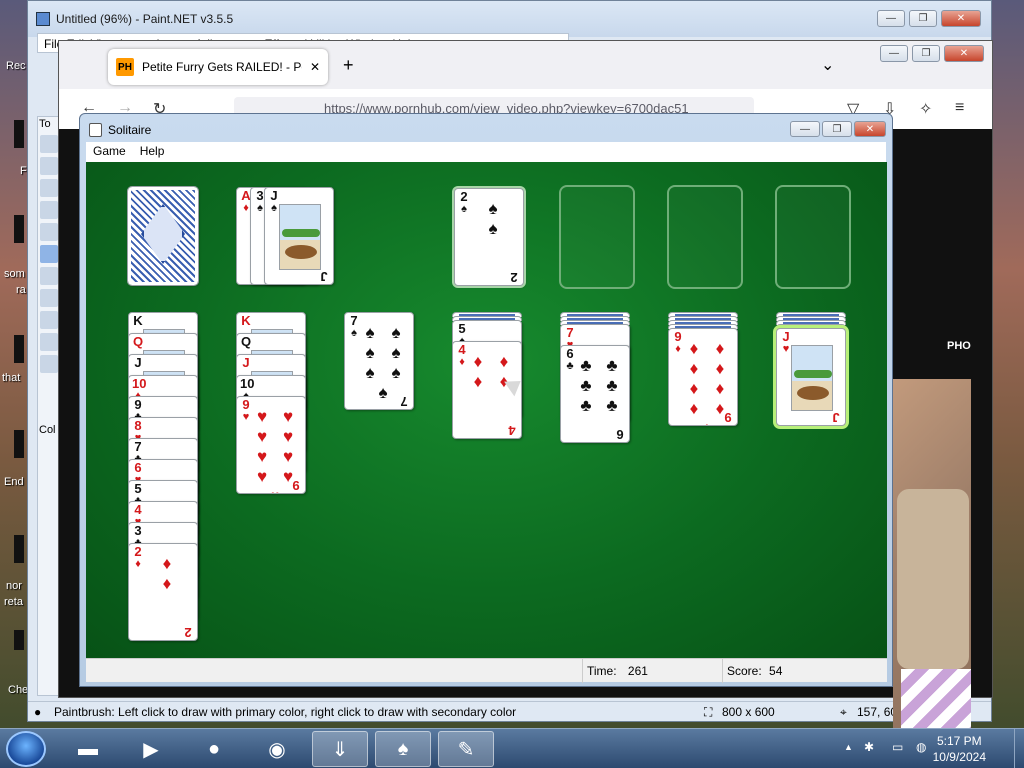  What do you see at coordinates (47, 430) in the screenshot?
I see `colors-panel-label: Col` at bounding box center [47, 430].